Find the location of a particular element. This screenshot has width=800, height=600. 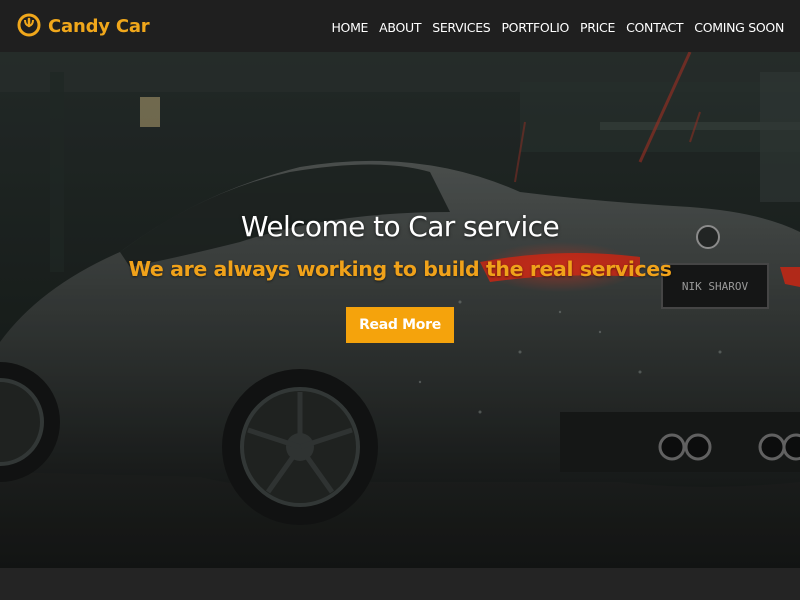

nav-item-services: SERVICES is located at coordinates (461, 26).